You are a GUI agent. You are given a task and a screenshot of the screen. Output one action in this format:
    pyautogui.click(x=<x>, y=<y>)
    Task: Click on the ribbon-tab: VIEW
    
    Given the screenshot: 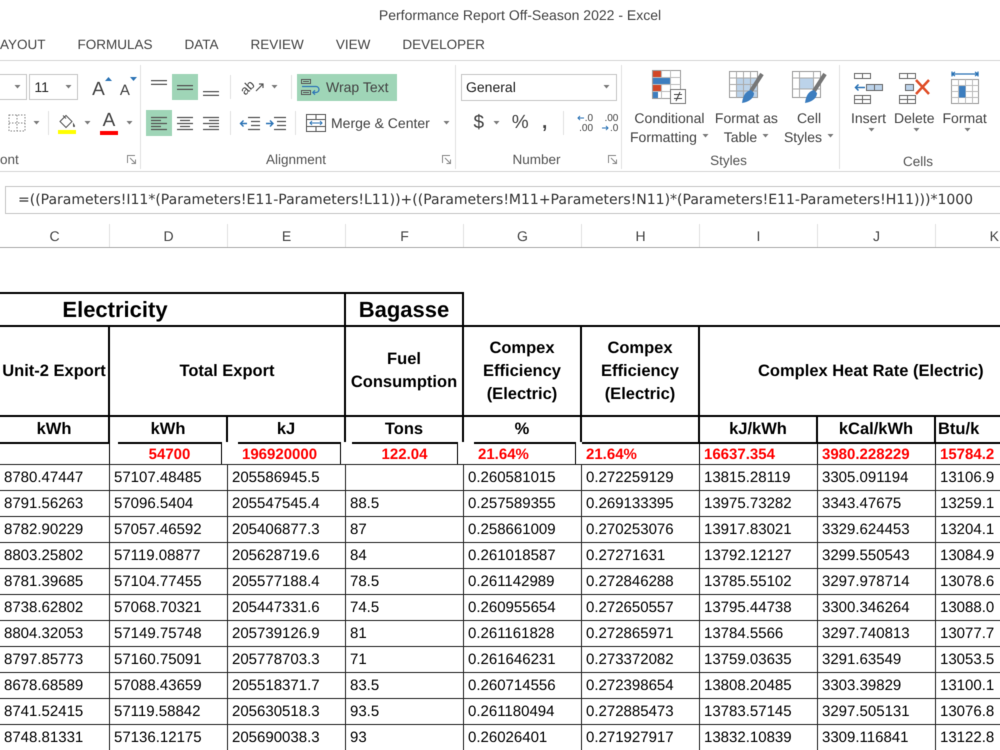 What is the action you would take?
    pyautogui.click(x=353, y=44)
    